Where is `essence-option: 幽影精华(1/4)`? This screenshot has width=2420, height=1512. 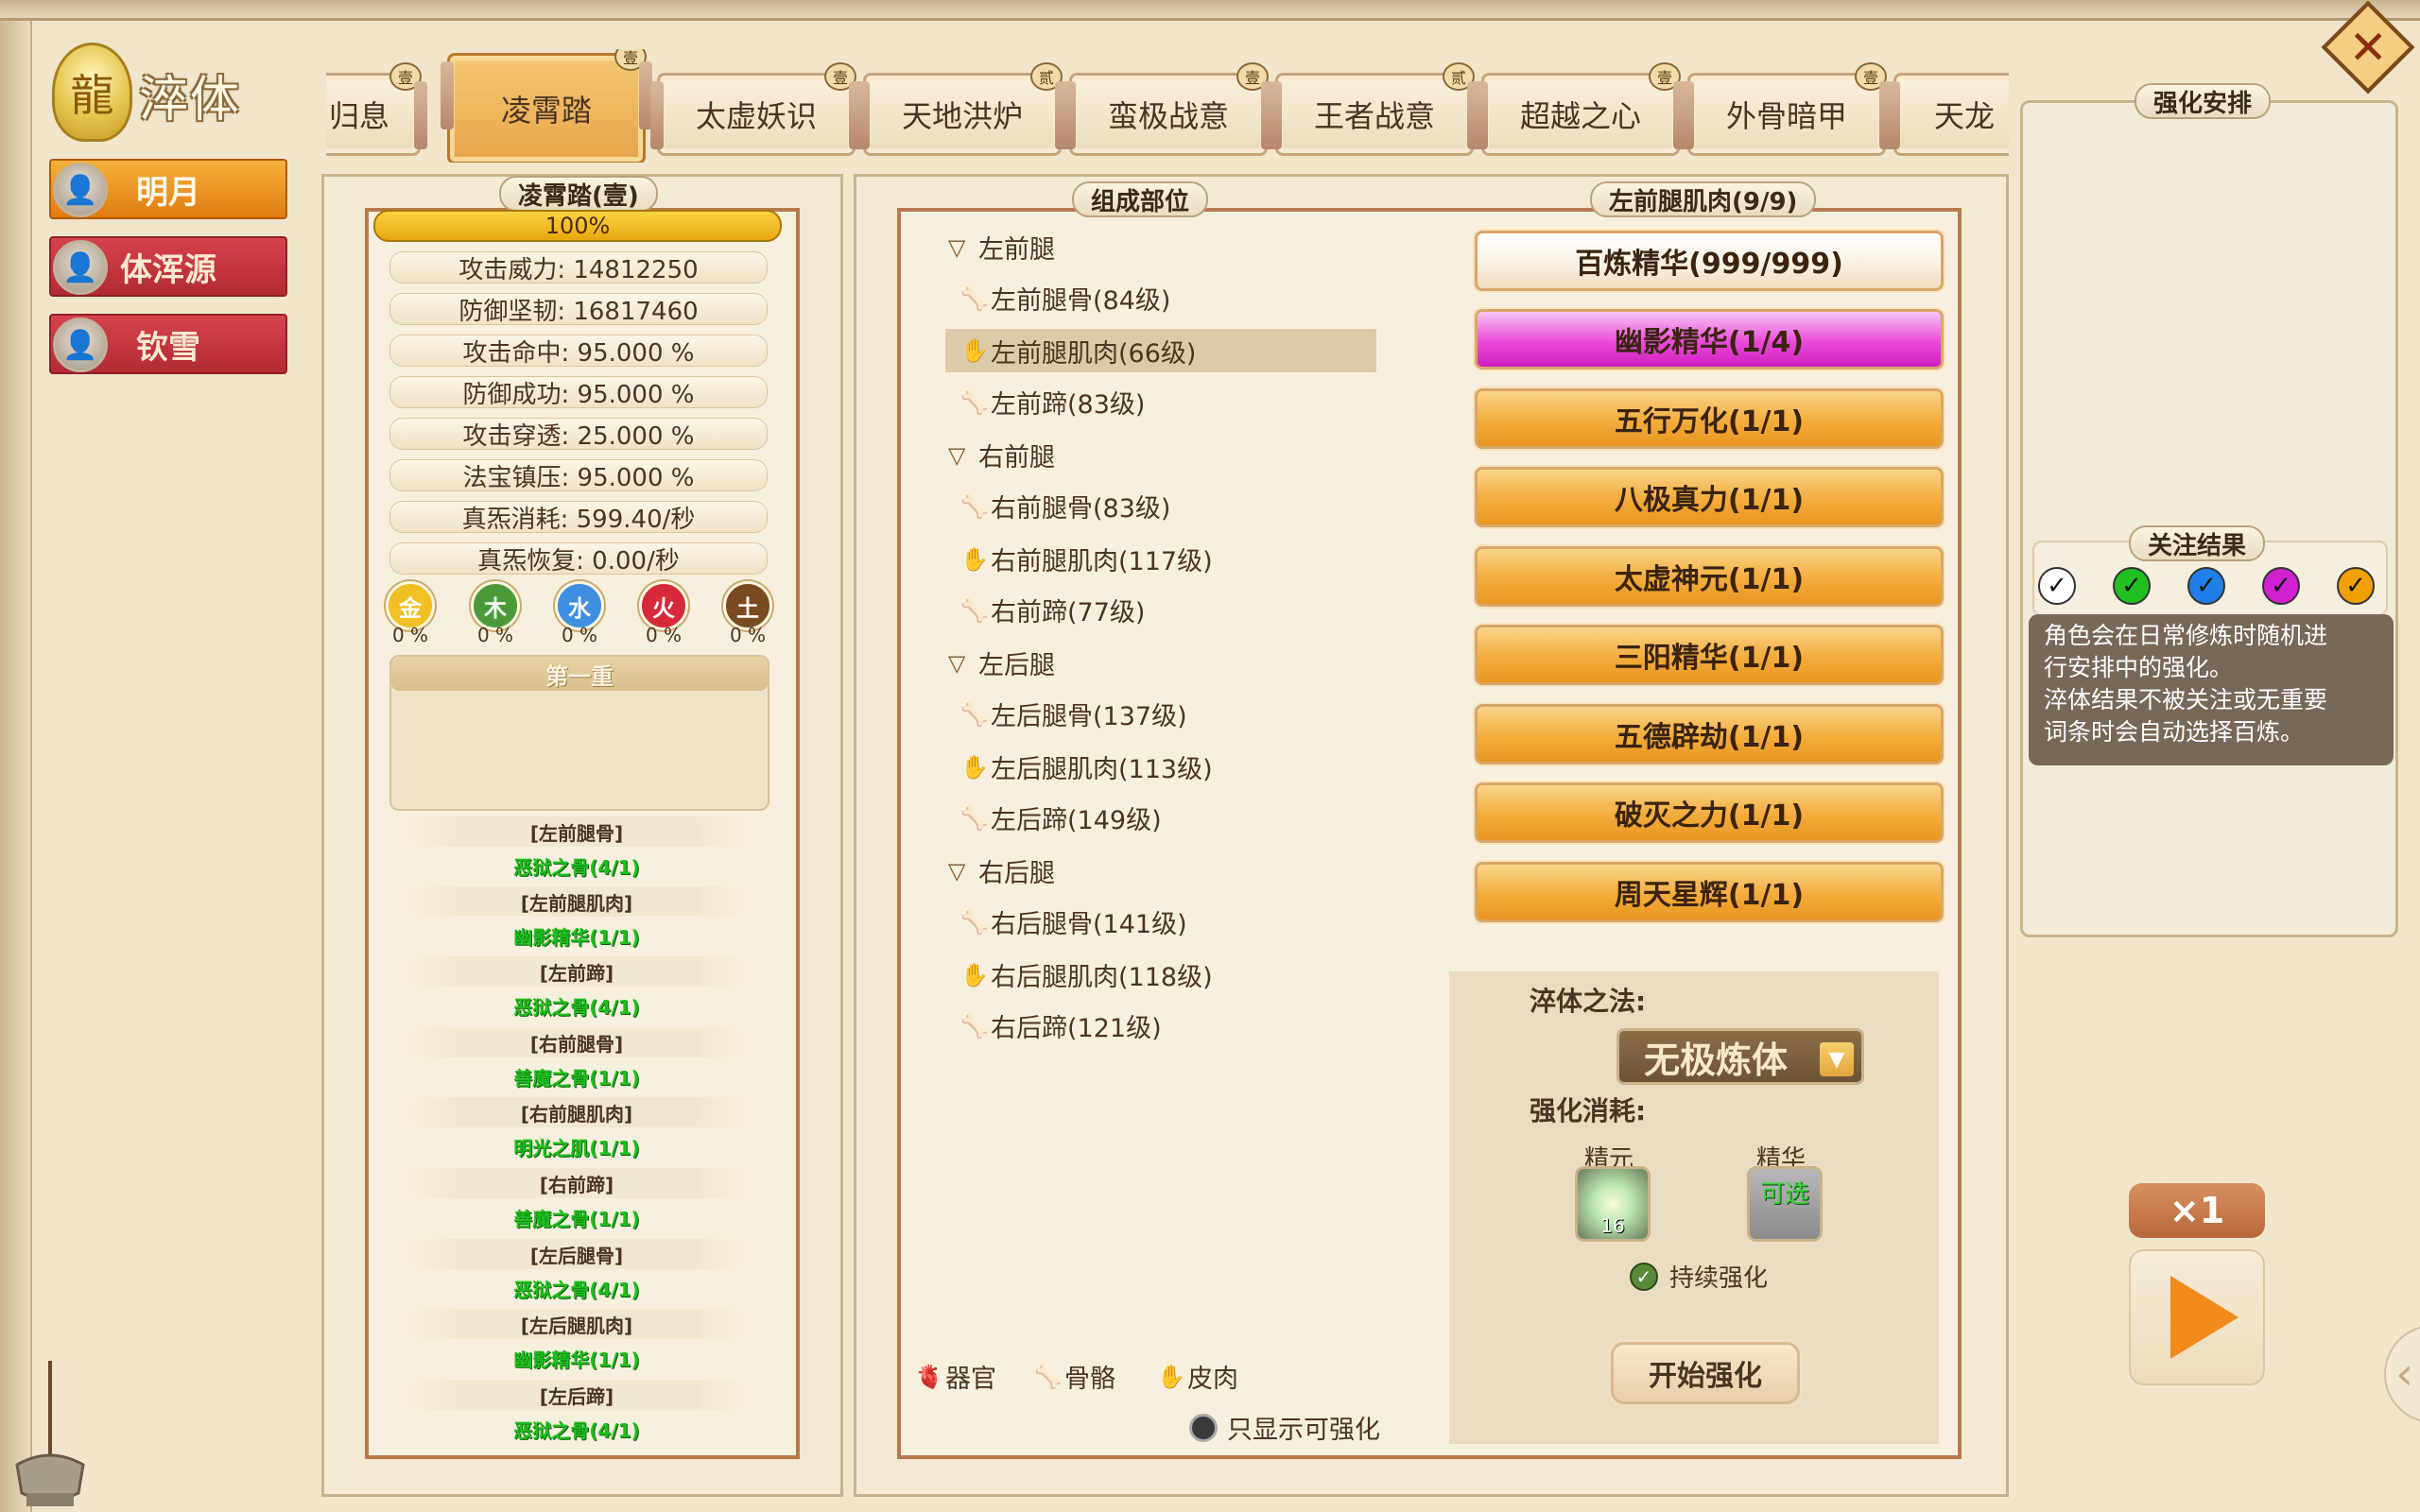 essence-option: 幽影精华(1/4) is located at coordinates (1709, 339).